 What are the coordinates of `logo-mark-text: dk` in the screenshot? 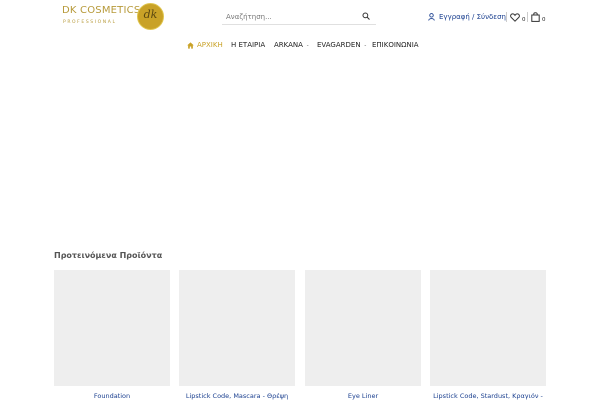 It's located at (150, 14).